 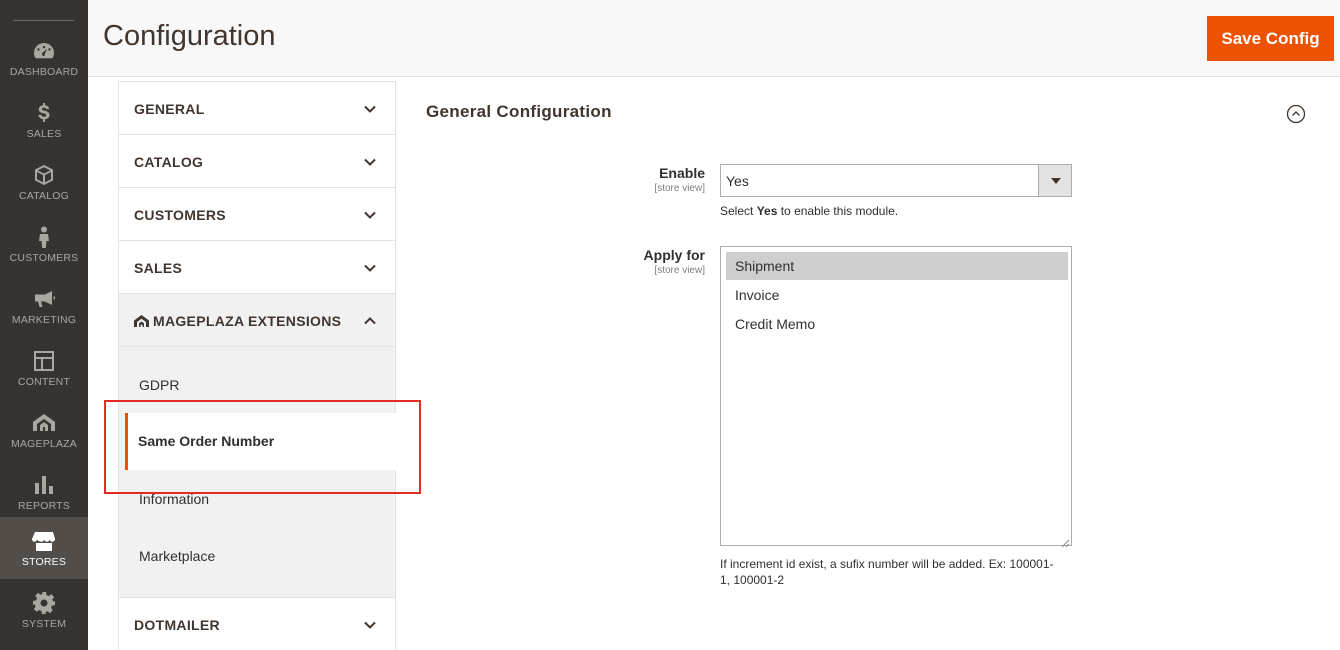 I want to click on chevron-up-icon, so click(x=370, y=321).